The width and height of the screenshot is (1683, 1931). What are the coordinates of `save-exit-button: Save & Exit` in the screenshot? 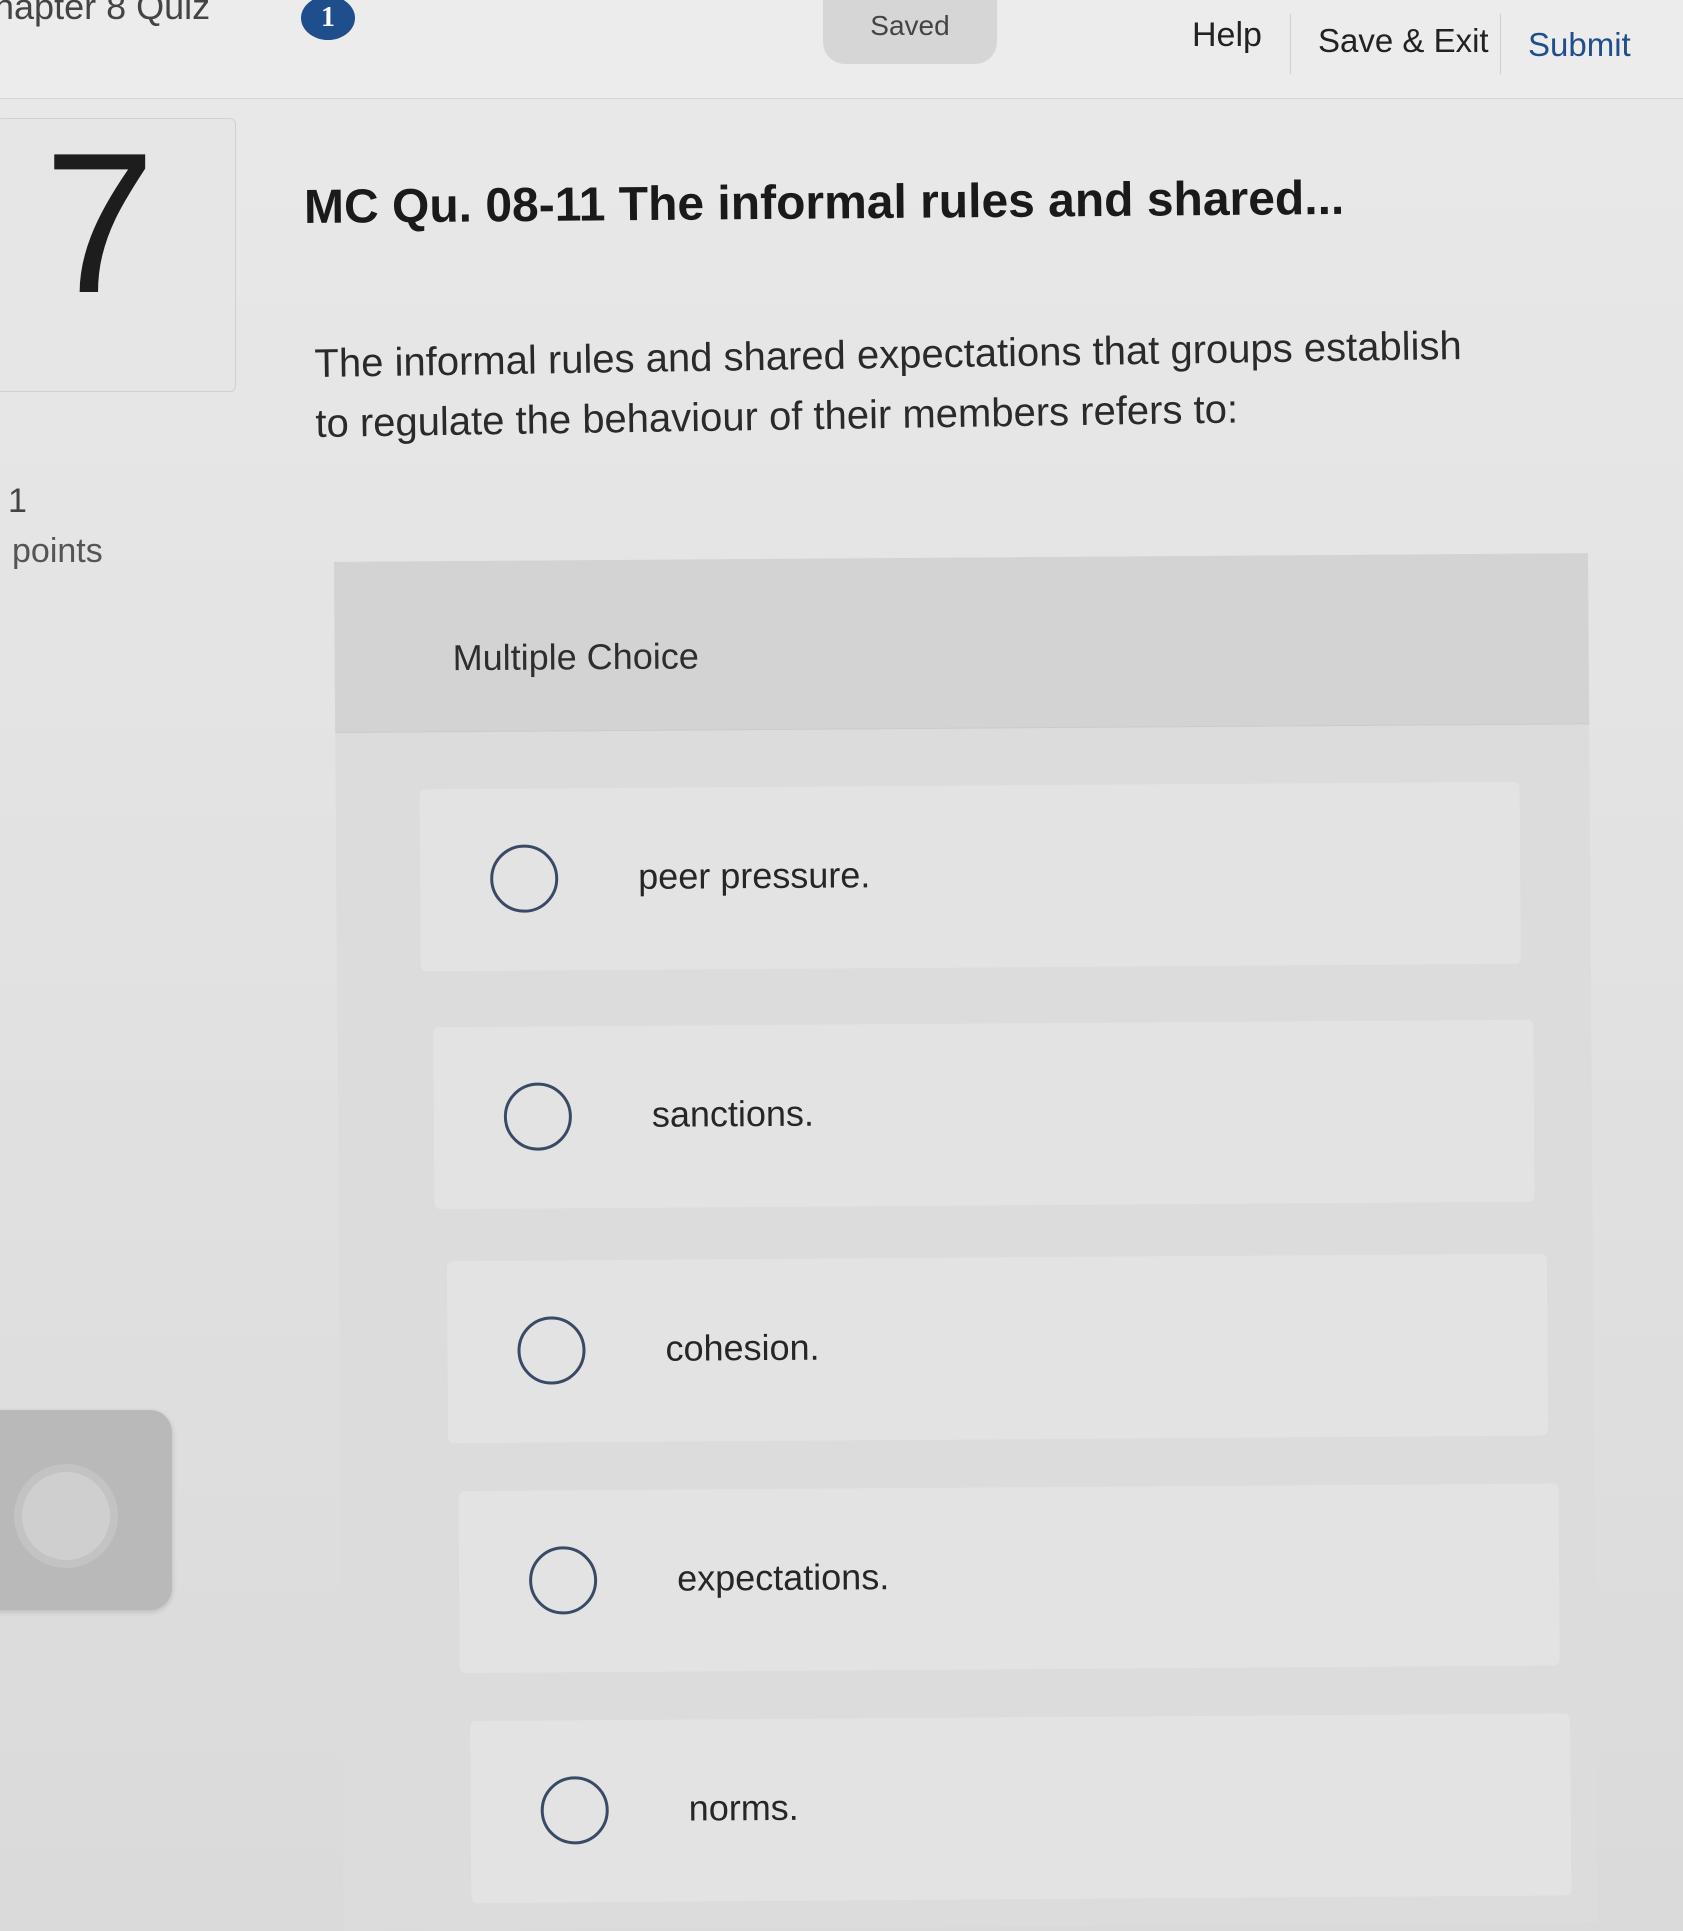 It's located at (1403, 41).